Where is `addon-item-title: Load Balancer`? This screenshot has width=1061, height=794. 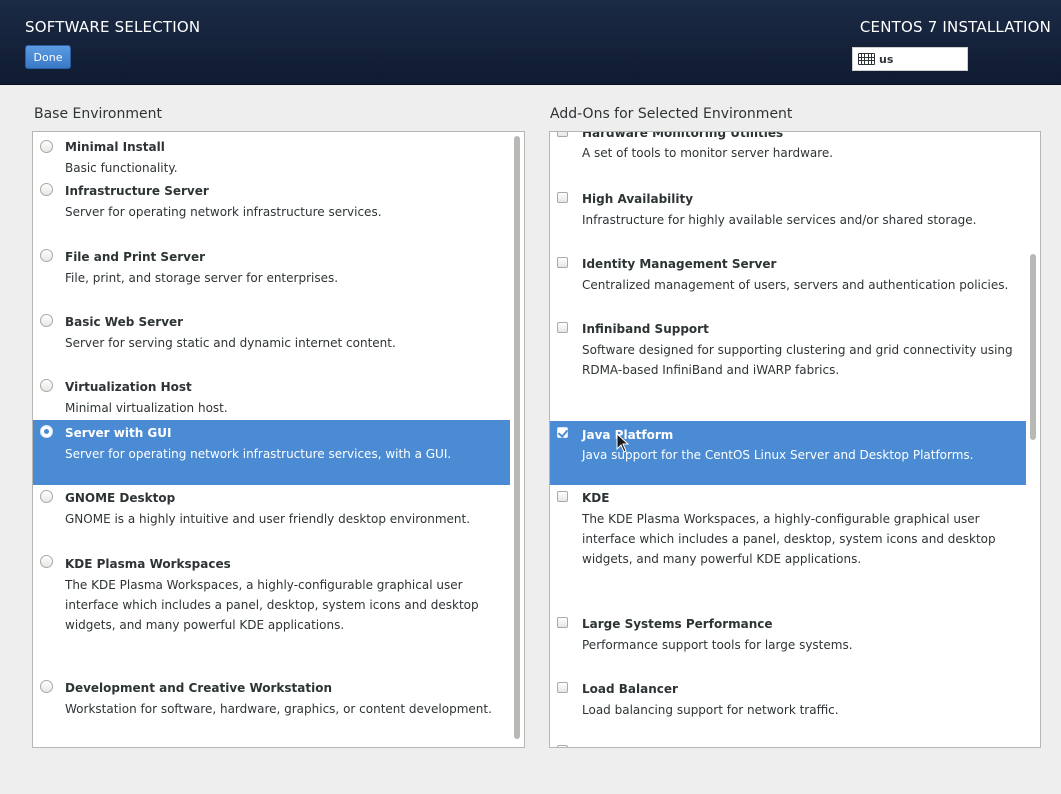
addon-item-title: Load Balancer is located at coordinates (630, 689).